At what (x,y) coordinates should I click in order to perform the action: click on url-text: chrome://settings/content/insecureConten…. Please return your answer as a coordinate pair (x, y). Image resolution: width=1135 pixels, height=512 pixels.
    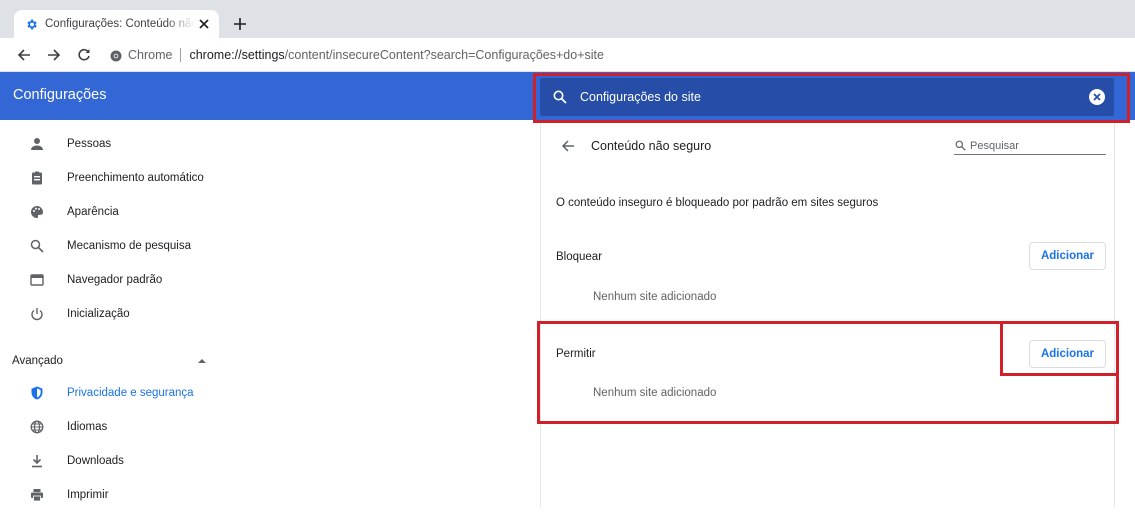
    Looking at the image, I should click on (396, 55).